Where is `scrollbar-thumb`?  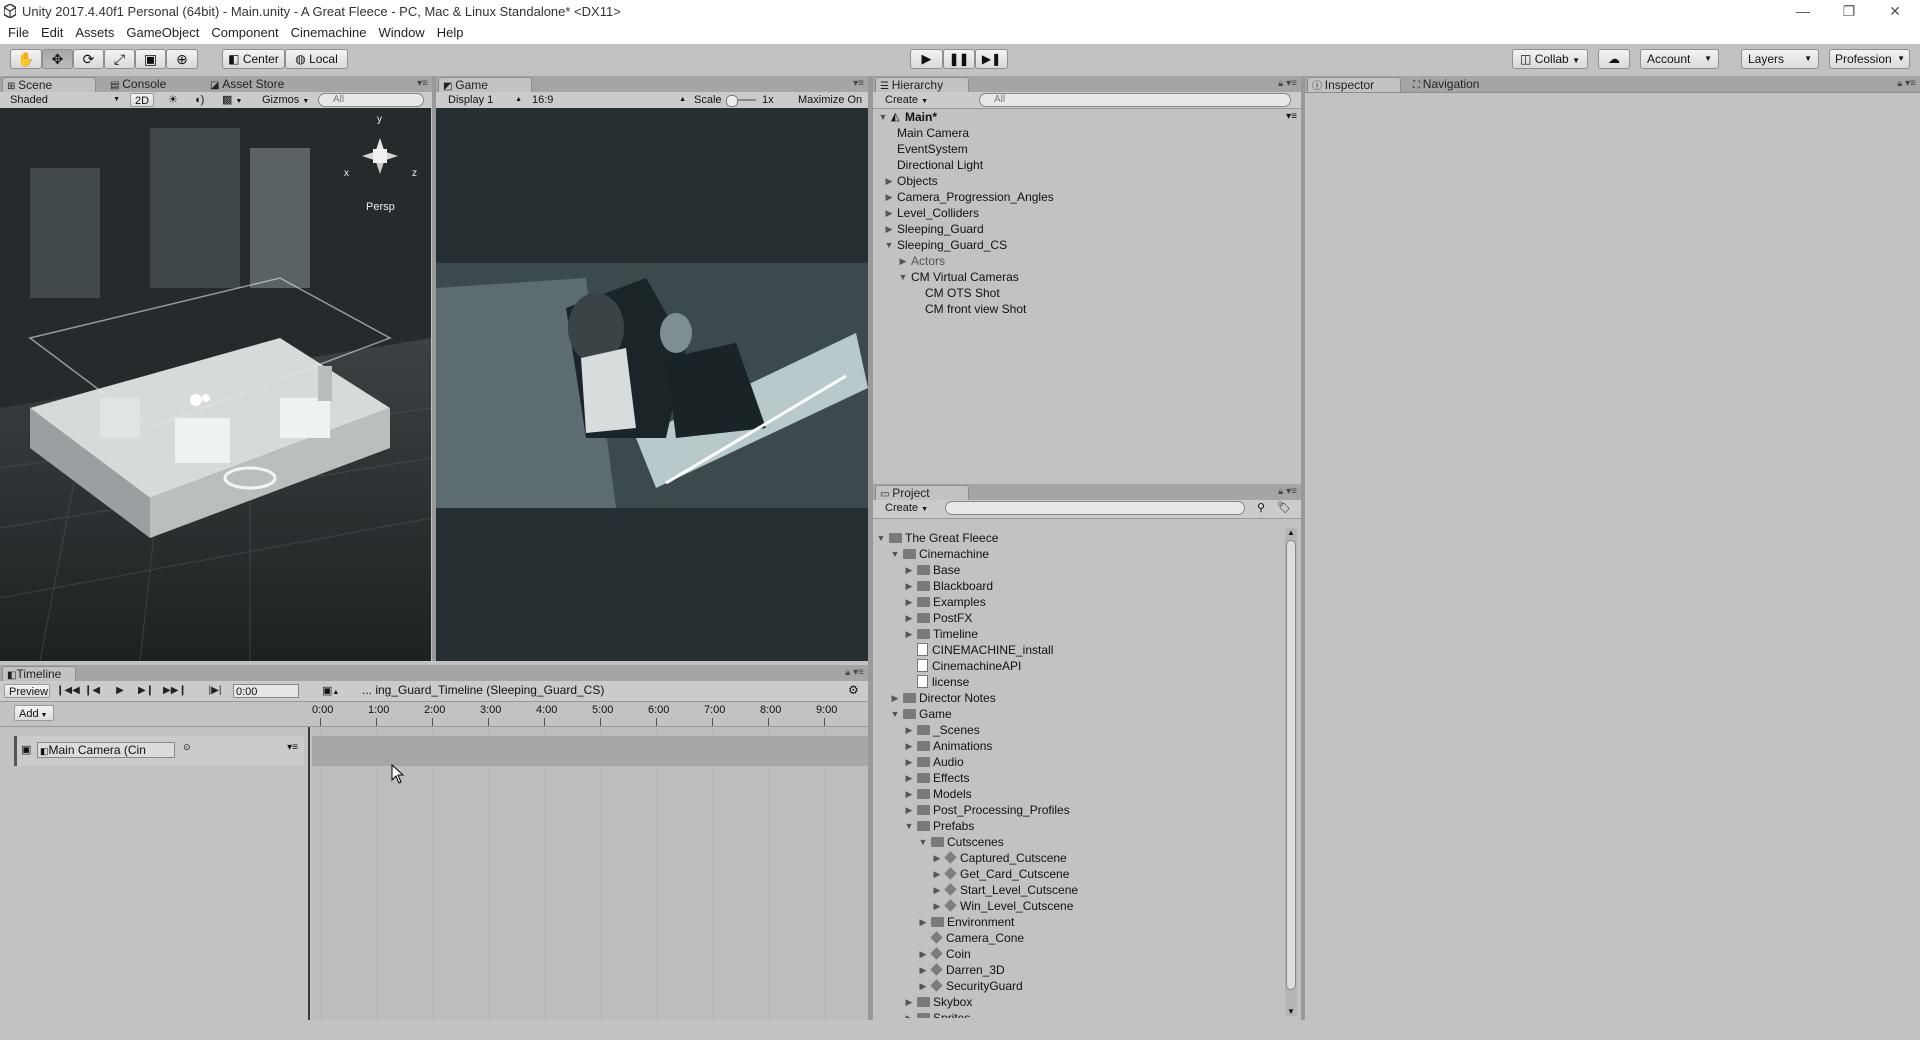 scrollbar-thumb is located at coordinates (1291, 765).